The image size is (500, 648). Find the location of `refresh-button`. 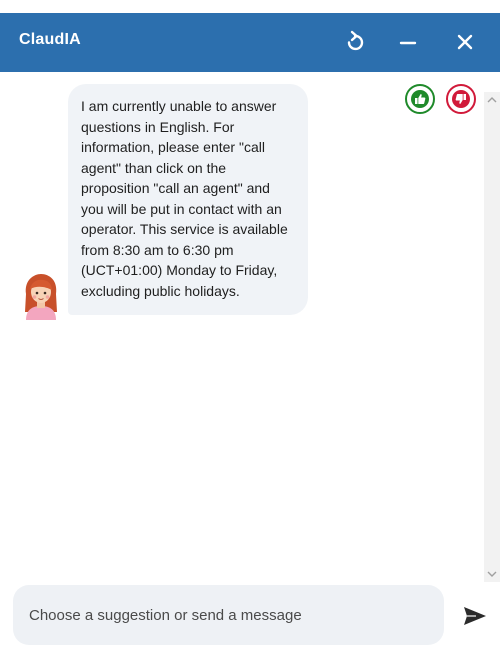

refresh-button is located at coordinates (355, 42).